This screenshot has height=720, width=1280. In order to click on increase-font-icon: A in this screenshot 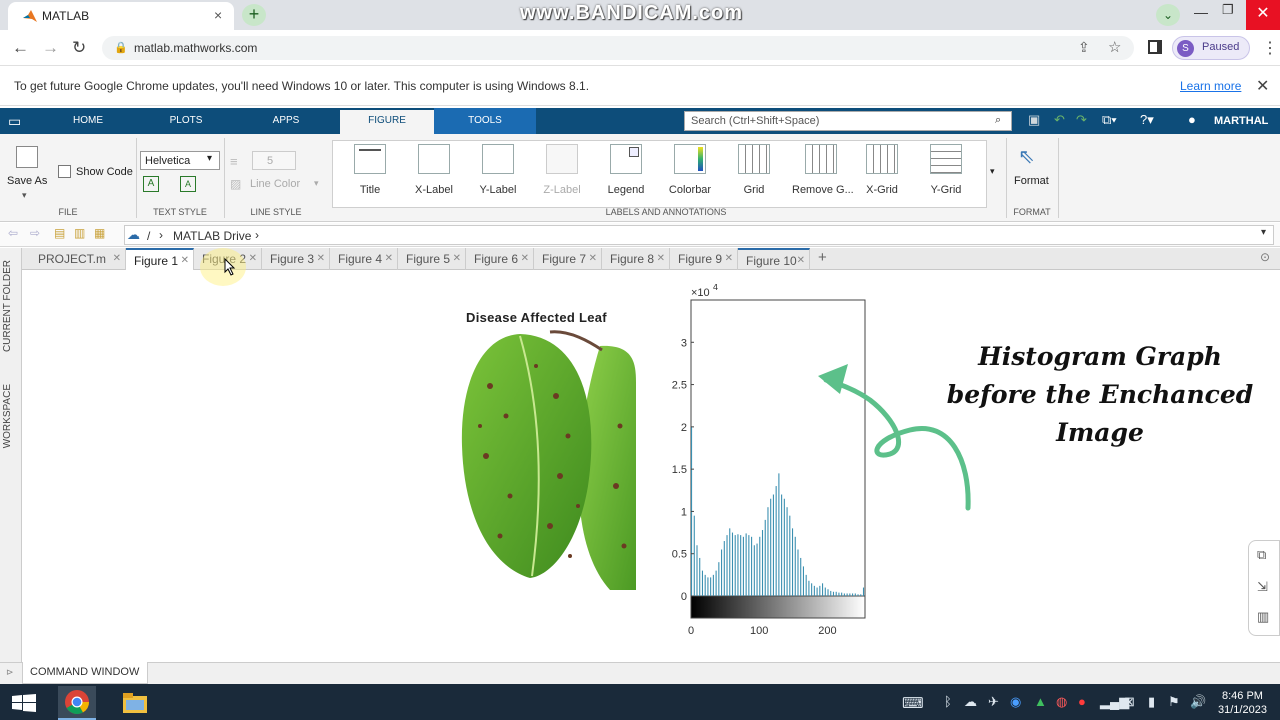, I will do `click(151, 184)`.